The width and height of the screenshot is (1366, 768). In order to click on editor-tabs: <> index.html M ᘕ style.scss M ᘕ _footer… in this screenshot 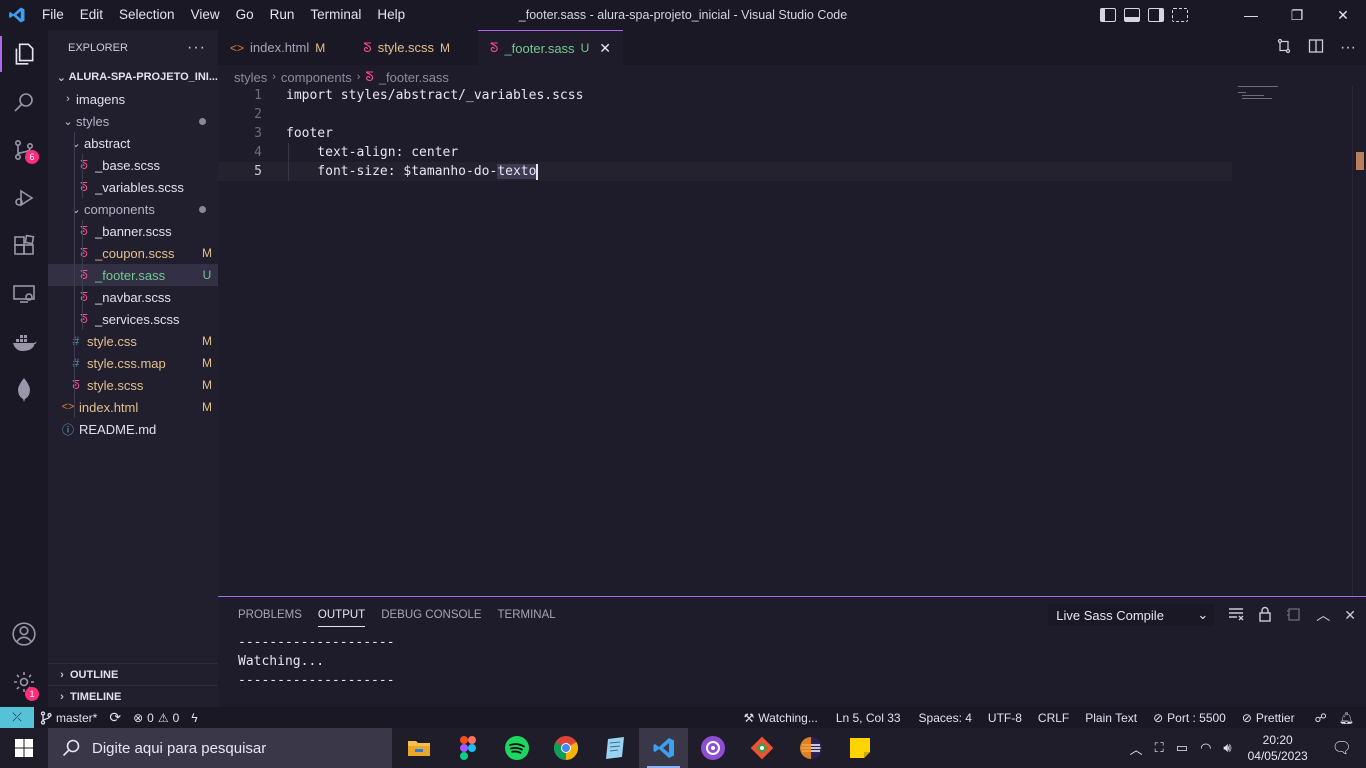, I will do `click(792, 47)`.